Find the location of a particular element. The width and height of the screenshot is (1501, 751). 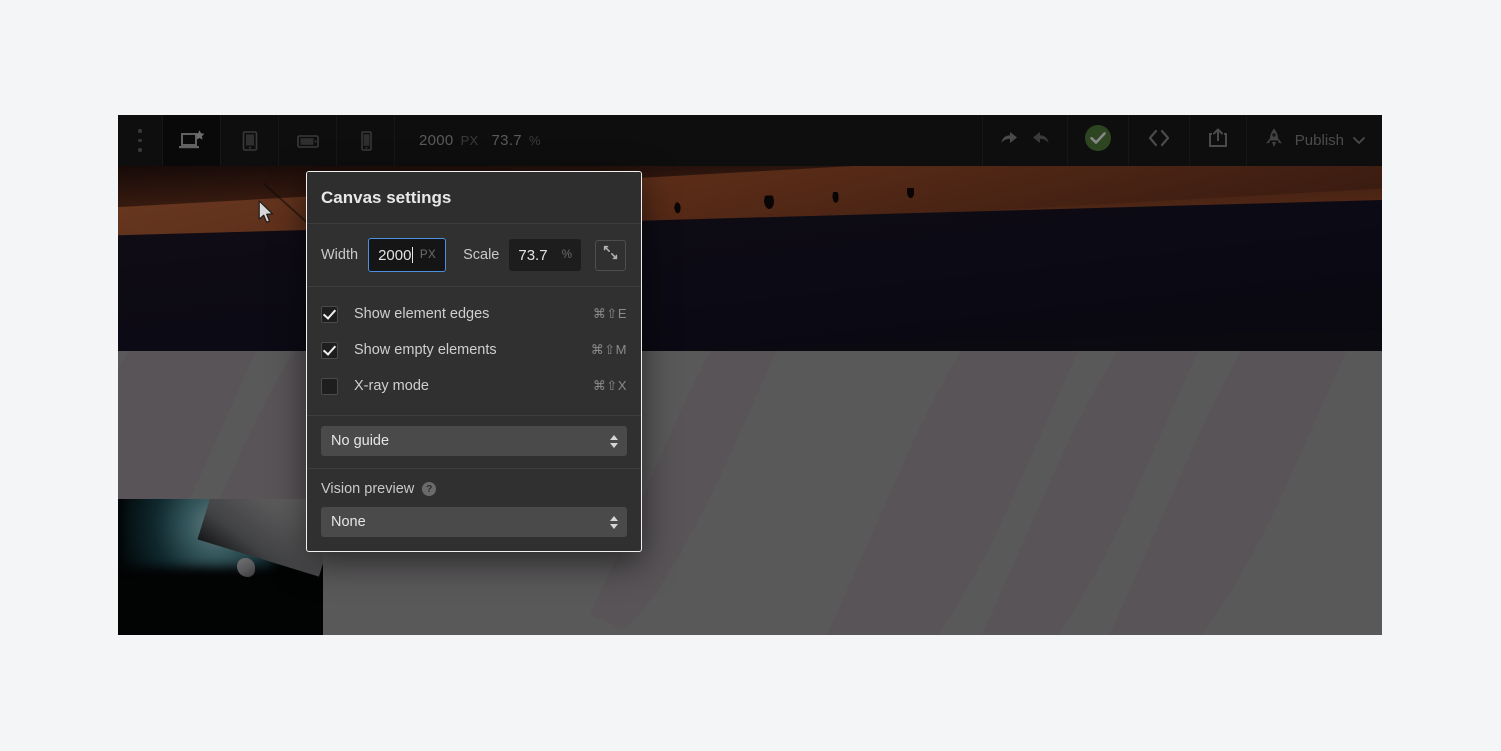

guide-select: No guide is located at coordinates (474, 441).